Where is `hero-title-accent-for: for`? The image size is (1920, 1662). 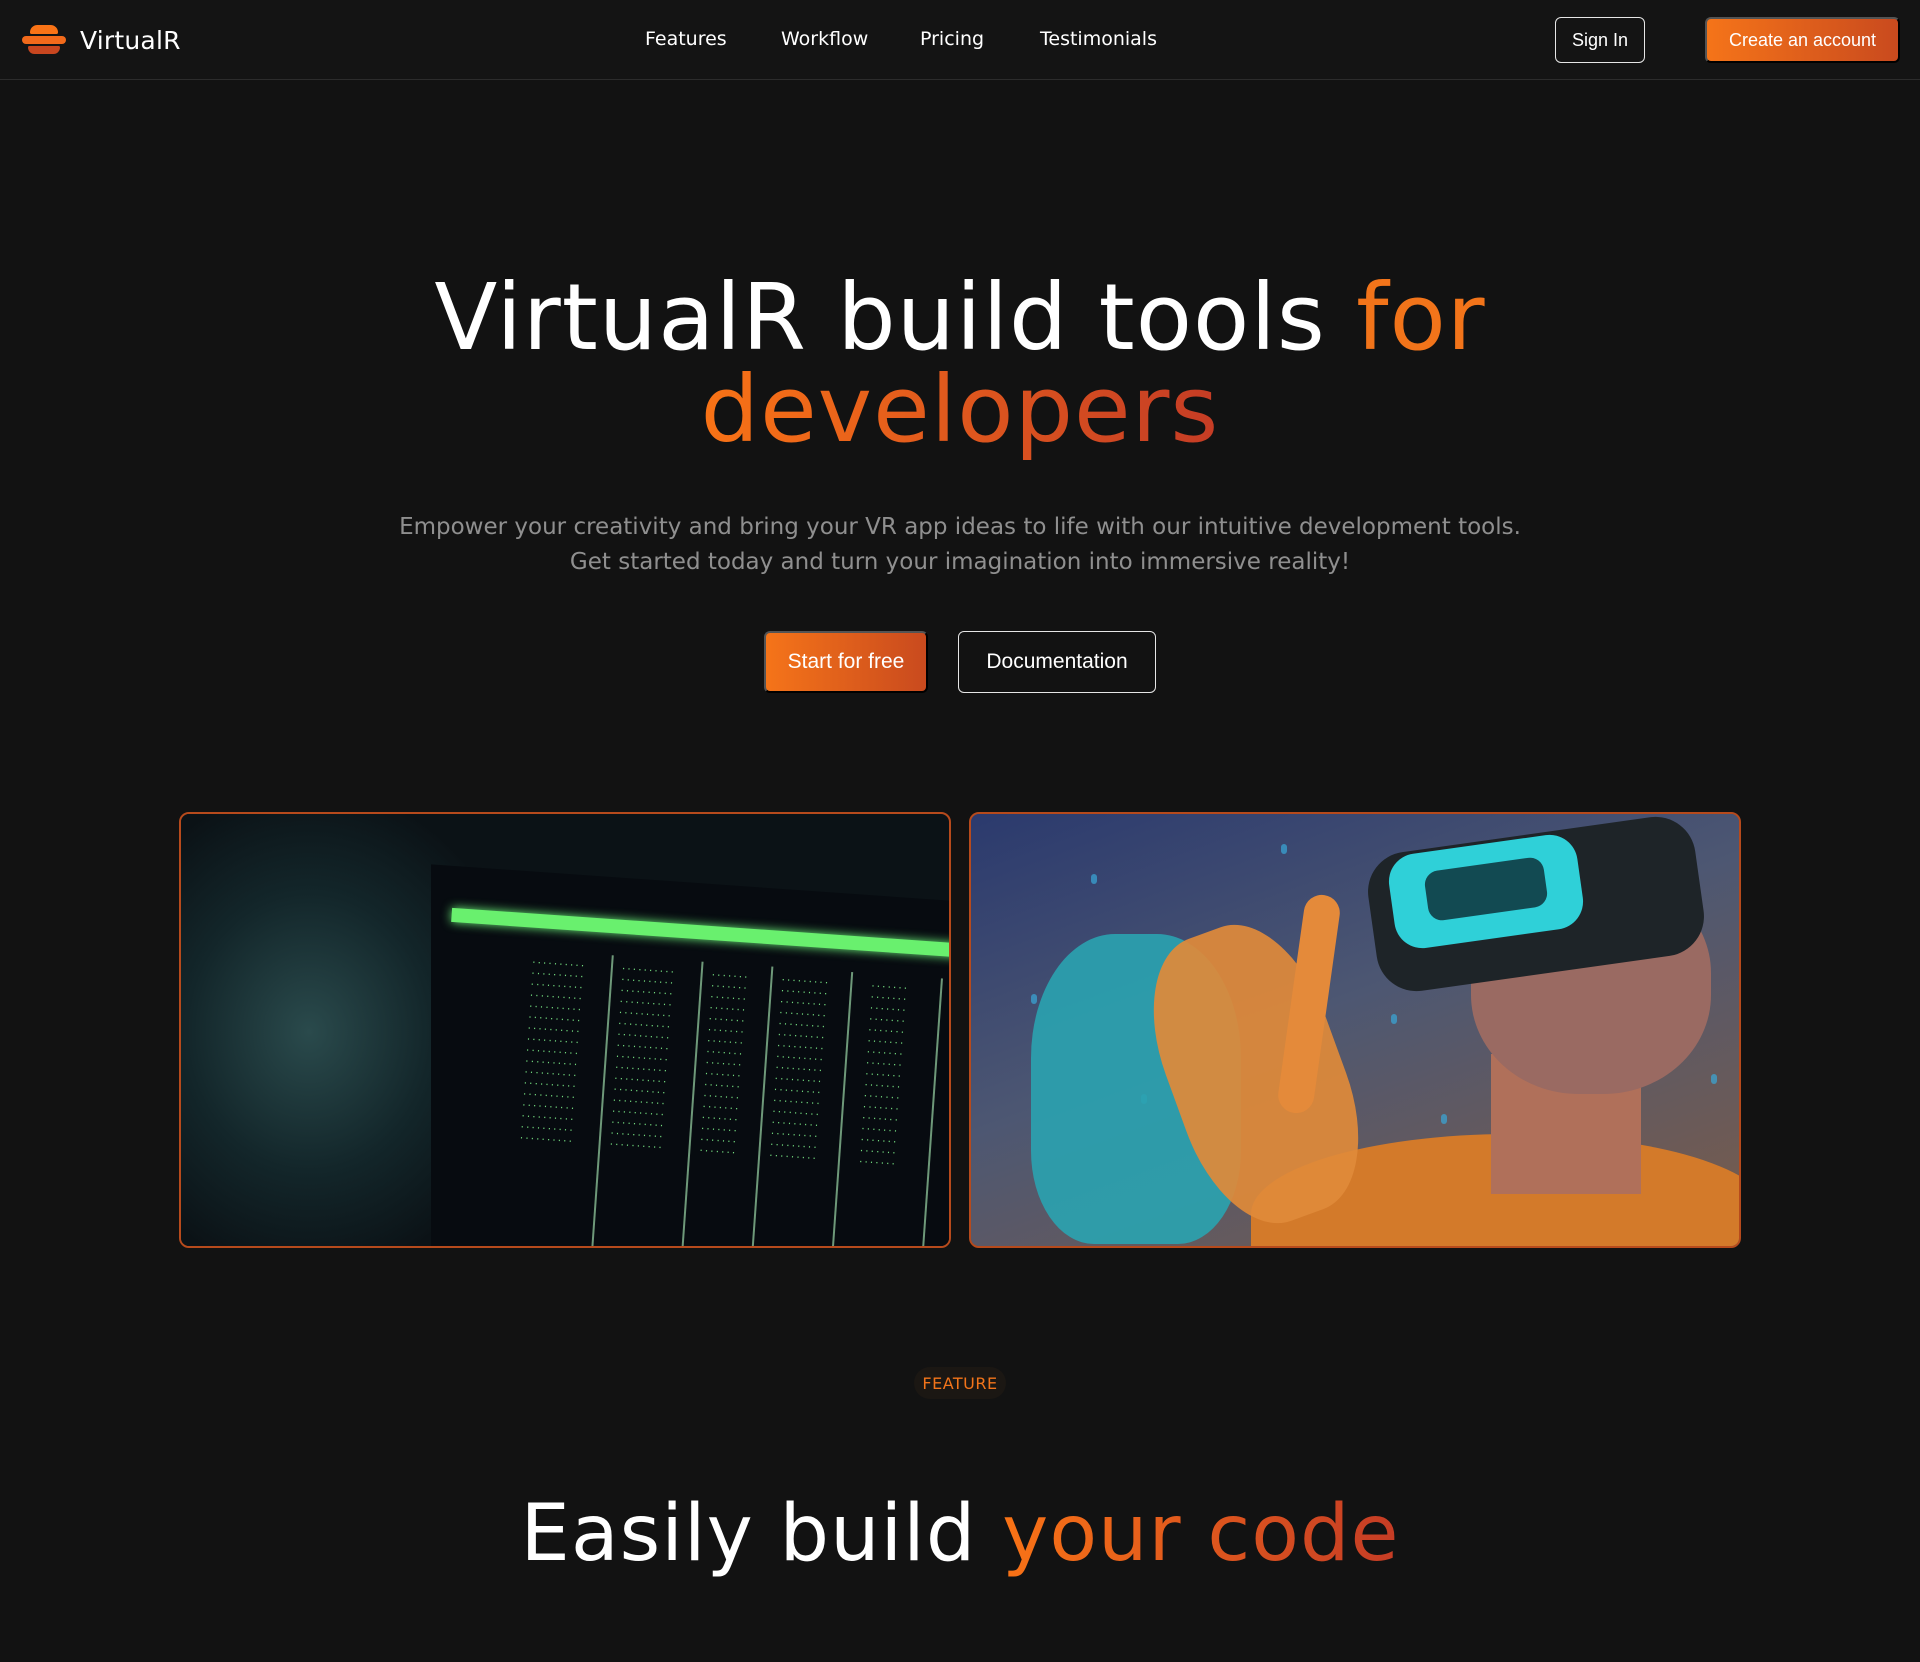
hero-title-accent-for: for is located at coordinates (1421, 317).